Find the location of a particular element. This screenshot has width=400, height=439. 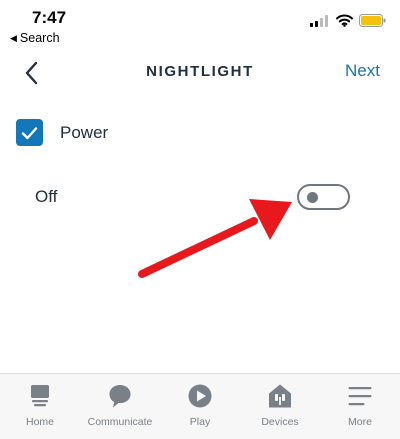

nav-item-more: More is located at coordinates (360, 406).